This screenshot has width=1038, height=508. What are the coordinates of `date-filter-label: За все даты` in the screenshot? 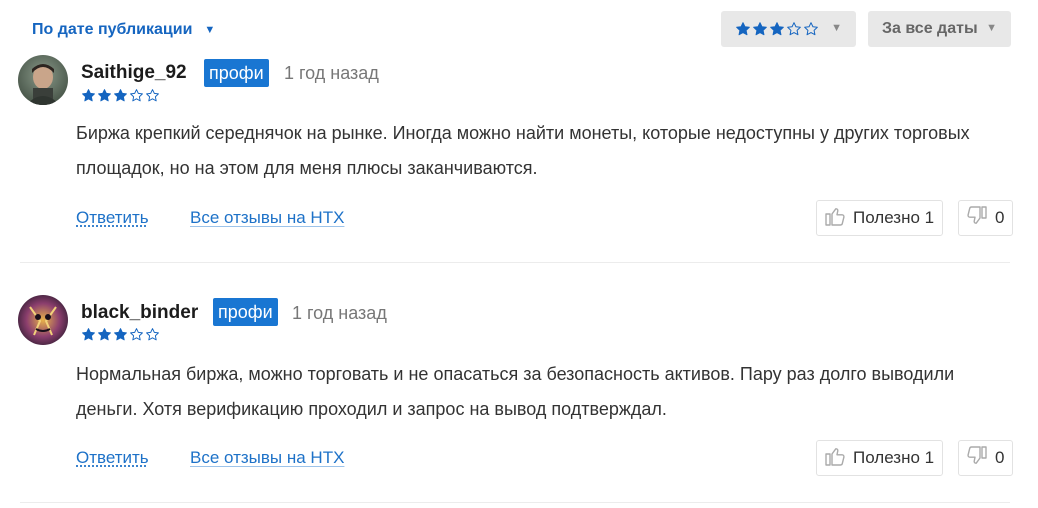 It's located at (930, 28).